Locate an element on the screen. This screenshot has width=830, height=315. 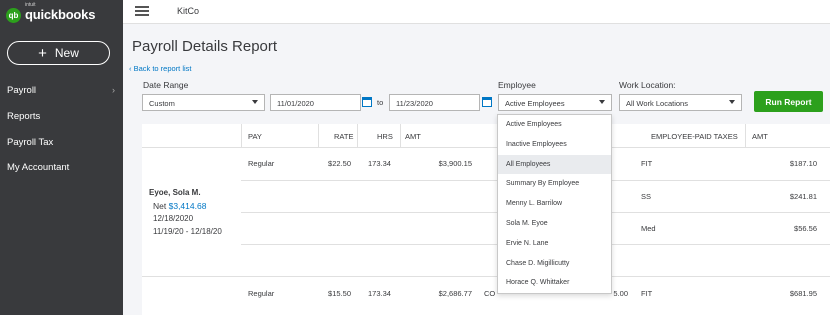
net-amount-link: $3,414.68 is located at coordinates (188, 206).